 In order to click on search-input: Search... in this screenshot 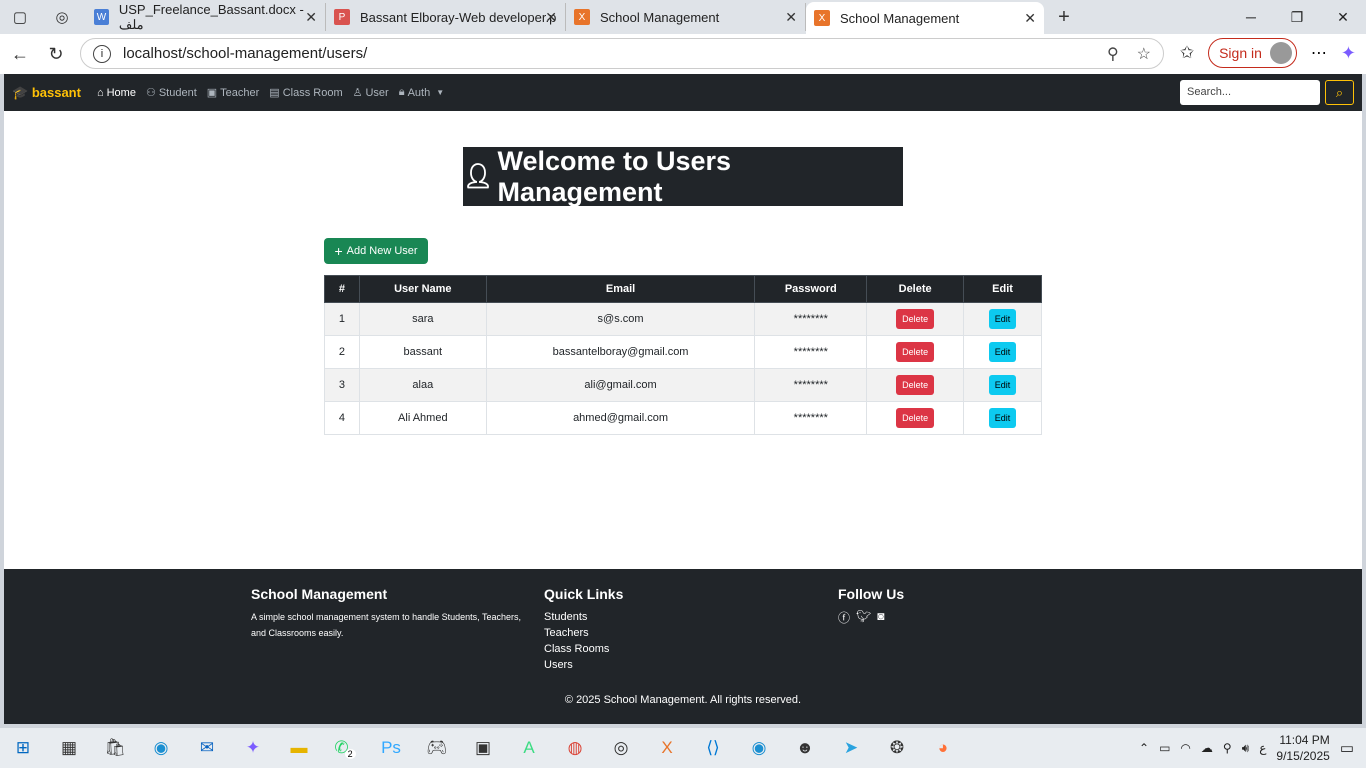, I will do `click(1250, 92)`.